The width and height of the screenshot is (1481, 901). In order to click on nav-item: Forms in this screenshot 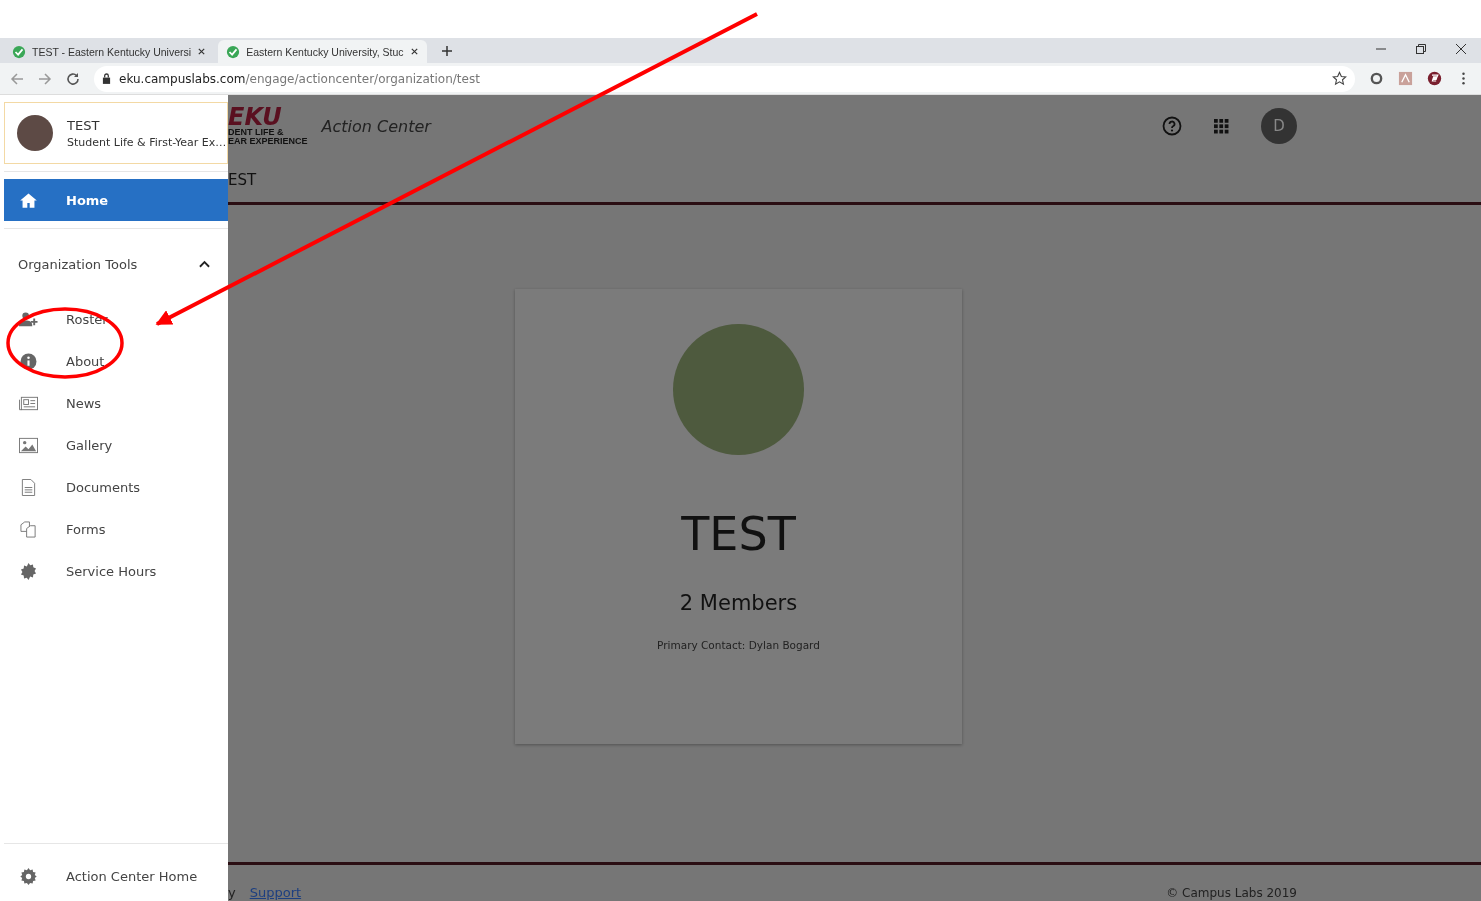, I will do `click(116, 529)`.